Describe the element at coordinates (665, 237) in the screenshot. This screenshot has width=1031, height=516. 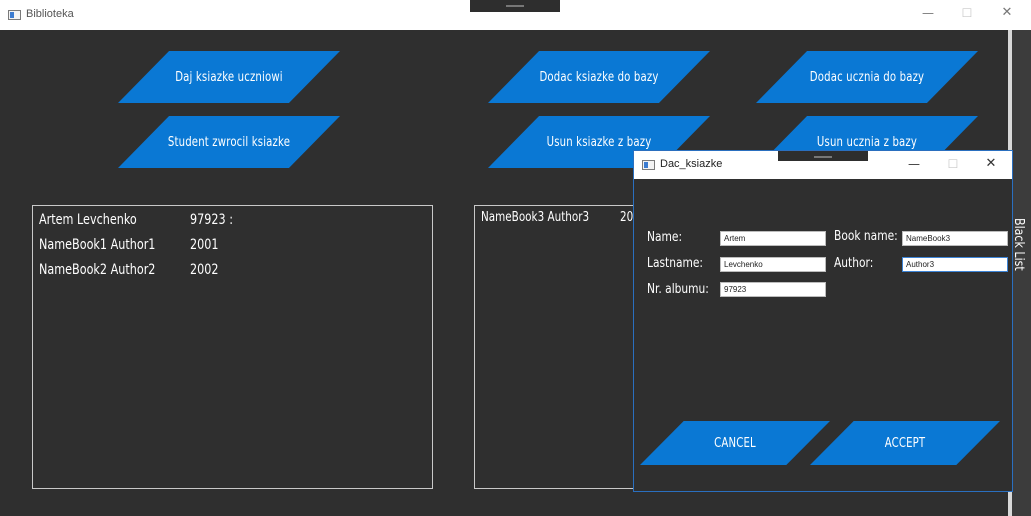
I see `name-label: Name:` at that location.